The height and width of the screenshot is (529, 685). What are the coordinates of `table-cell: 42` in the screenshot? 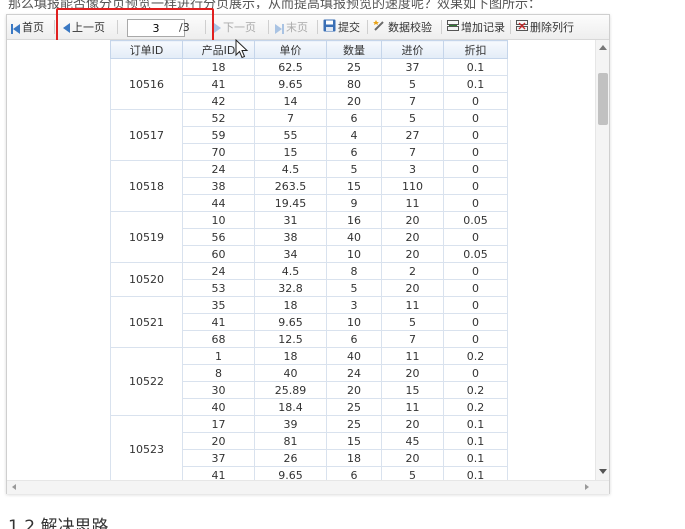 It's located at (218, 101).